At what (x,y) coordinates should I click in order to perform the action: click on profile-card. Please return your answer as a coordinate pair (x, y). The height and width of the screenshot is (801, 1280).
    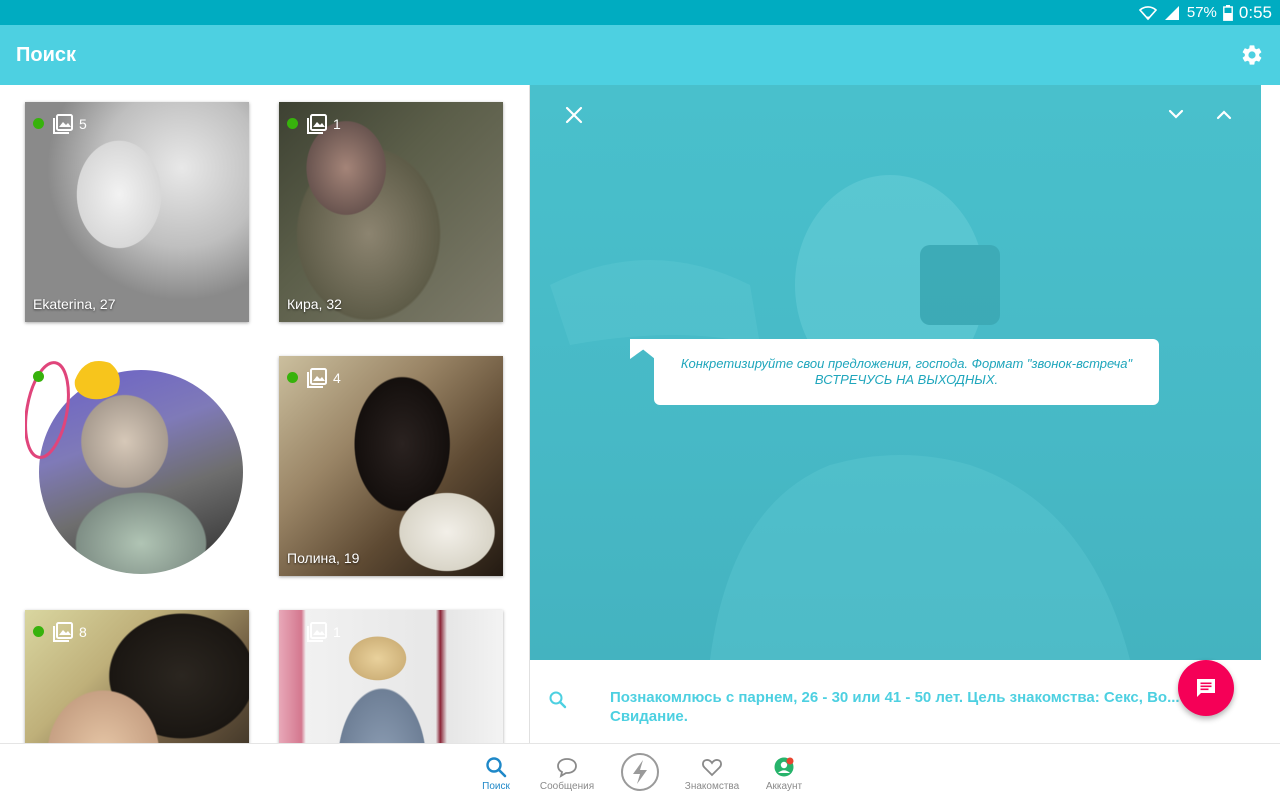
    Looking at the image, I should click on (137, 465).